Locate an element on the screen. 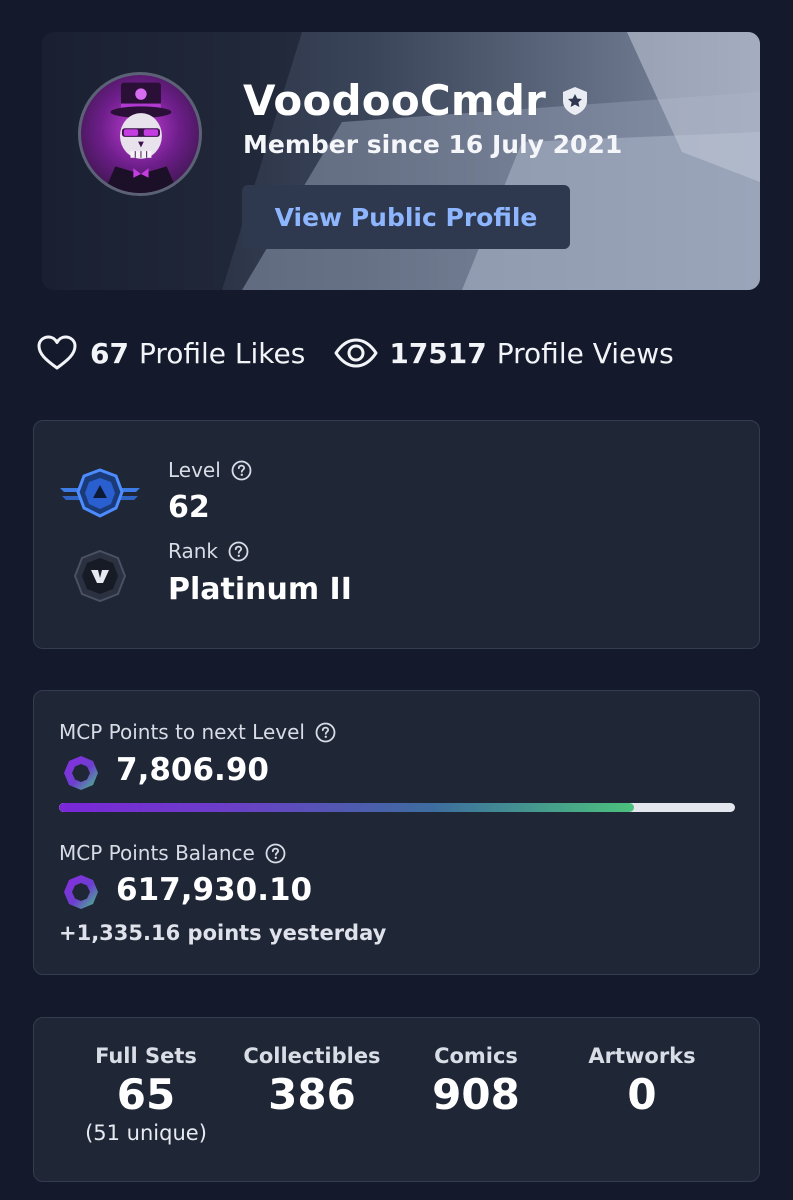  eye-icon is located at coordinates (356, 353).